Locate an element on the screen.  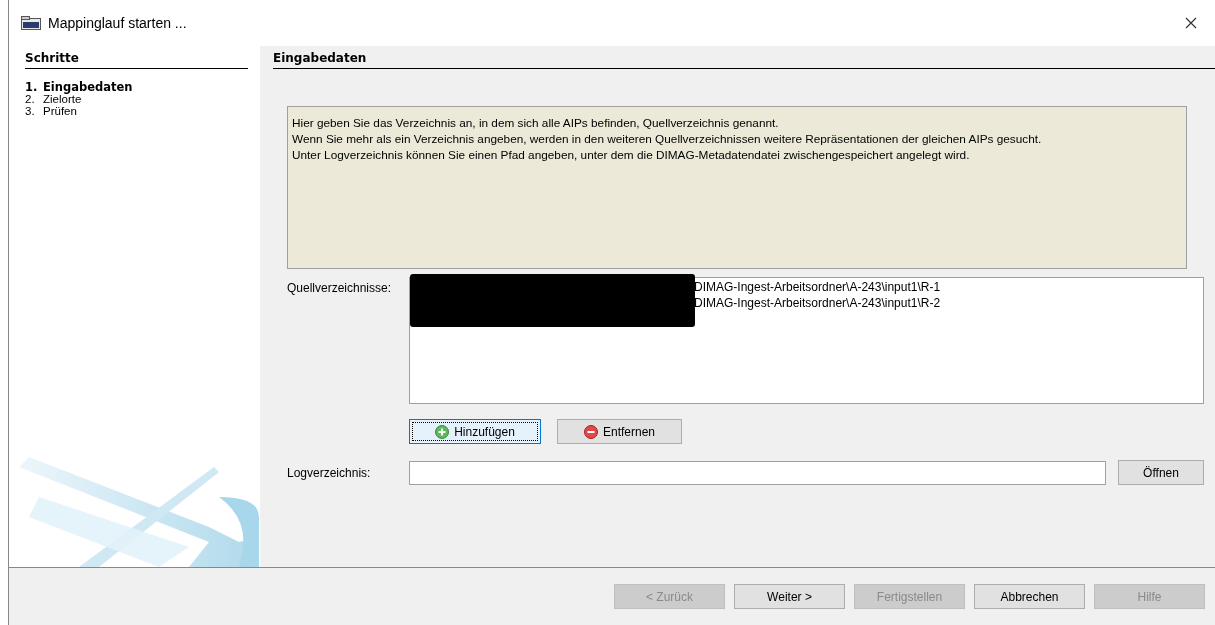
info-text: Unter Logverzeichnis können Sie einen Pfad angeben, unter dem die DIMAG-Metadatendatei zwischengespeichert angelegt wird. is located at coordinates (631, 155).